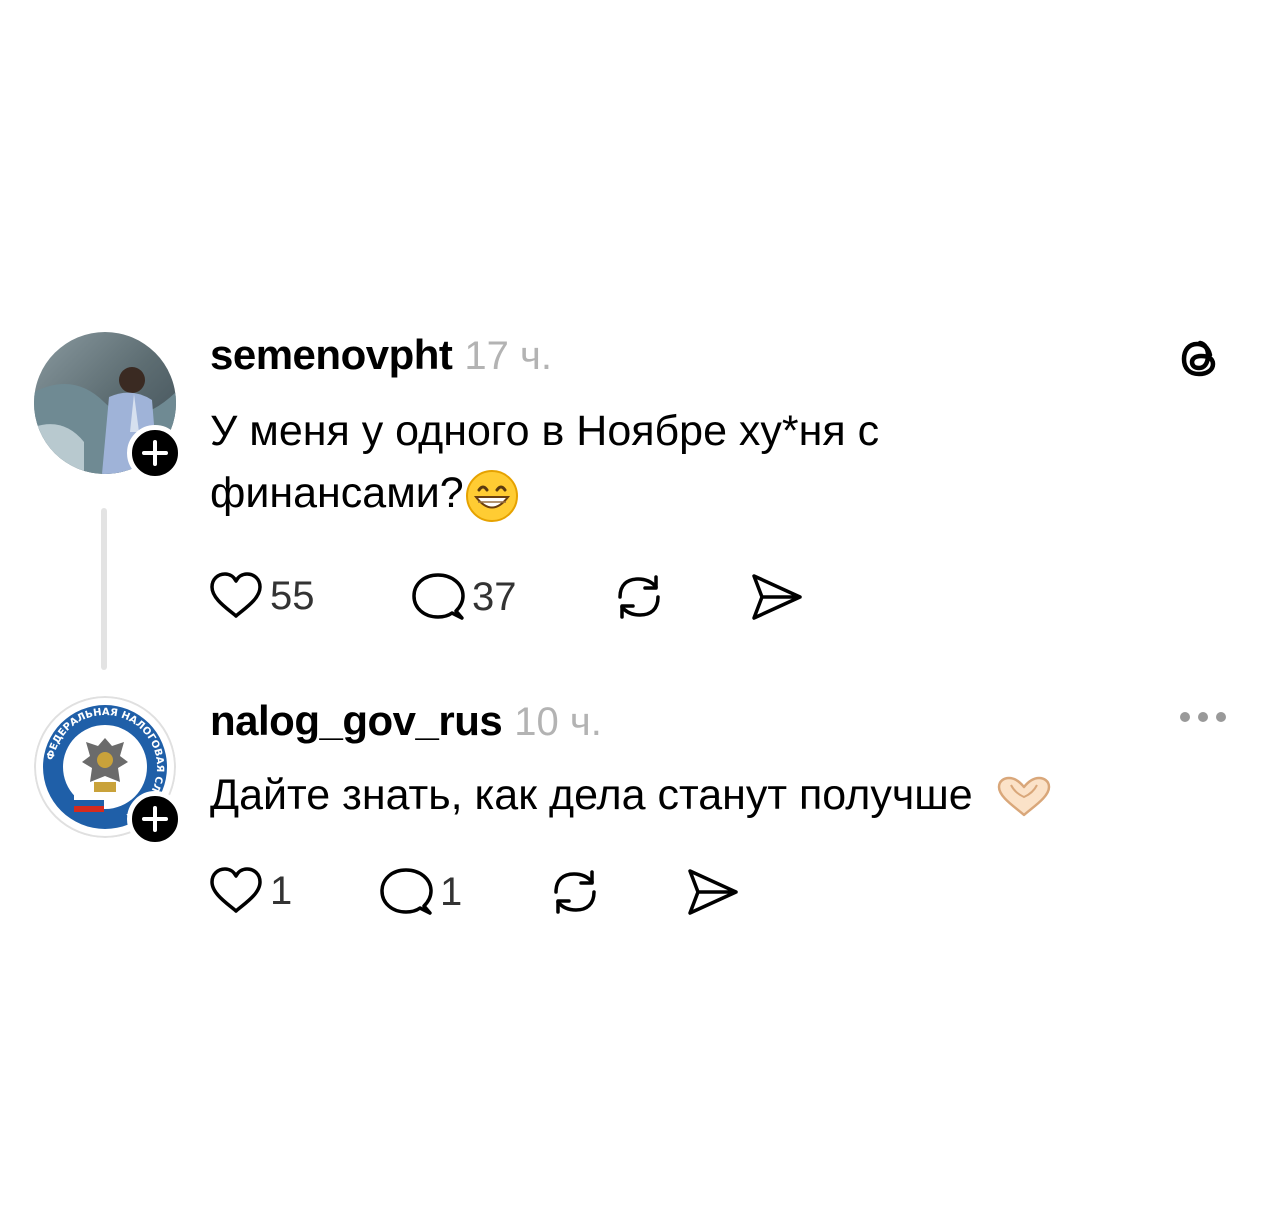  I want to click on heart-hands-icon, so click(1023, 796).